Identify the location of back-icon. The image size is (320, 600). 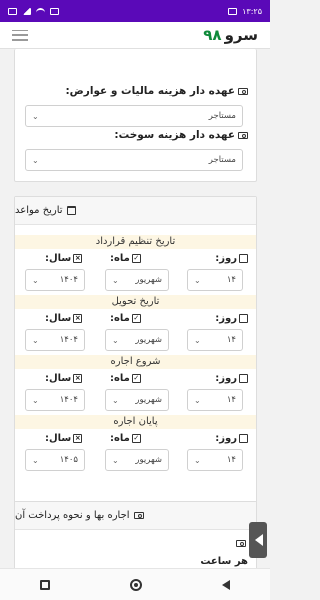
(226, 584).